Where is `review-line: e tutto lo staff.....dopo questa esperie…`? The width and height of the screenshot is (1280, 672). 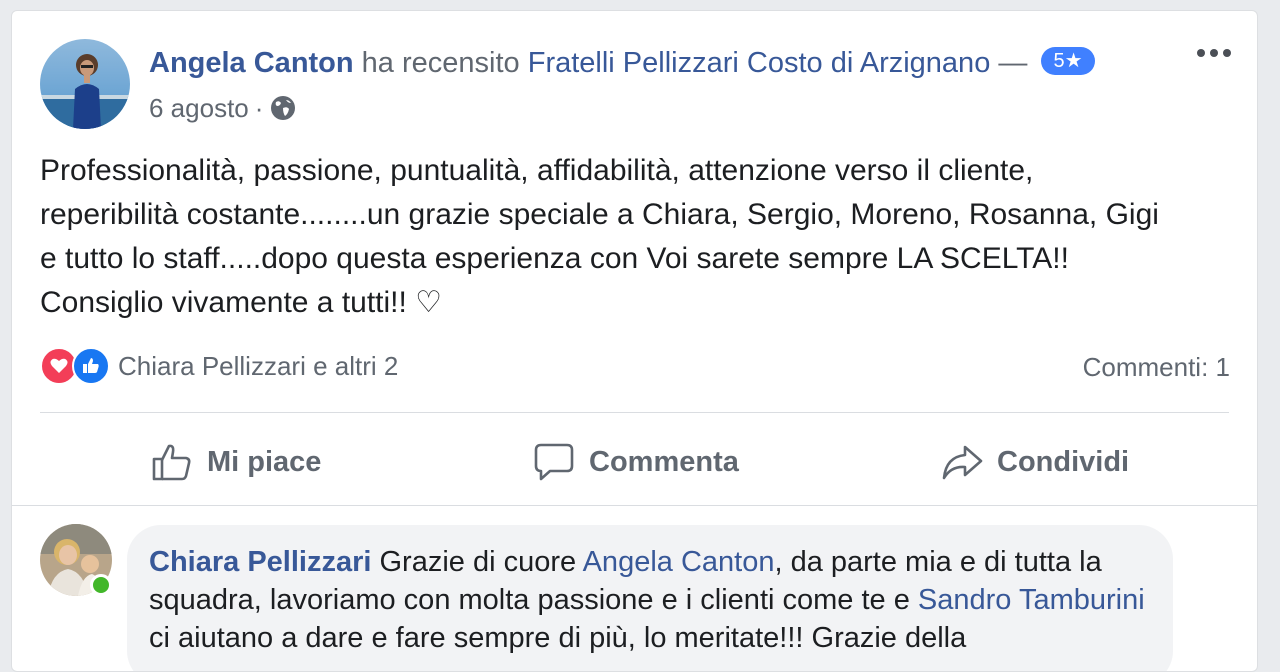 review-line: e tutto lo staff.....dopo questa esperie… is located at coordinates (554, 258).